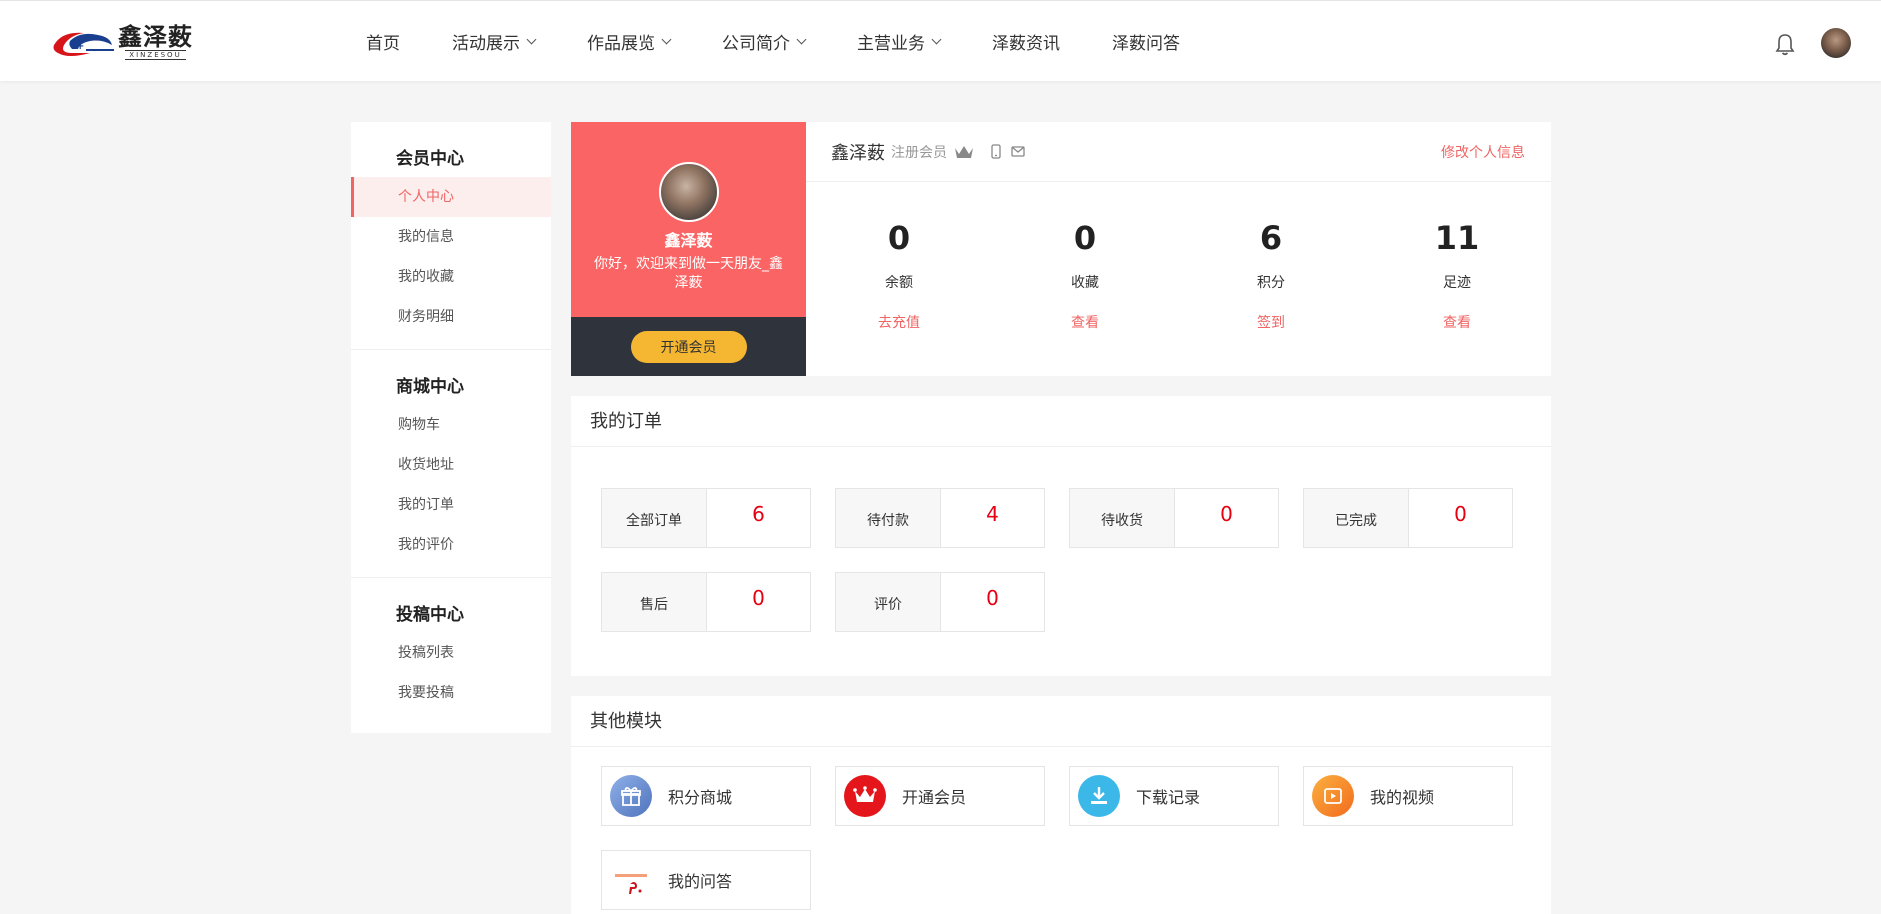  What do you see at coordinates (688, 192) in the screenshot?
I see `profile-avatar` at bounding box center [688, 192].